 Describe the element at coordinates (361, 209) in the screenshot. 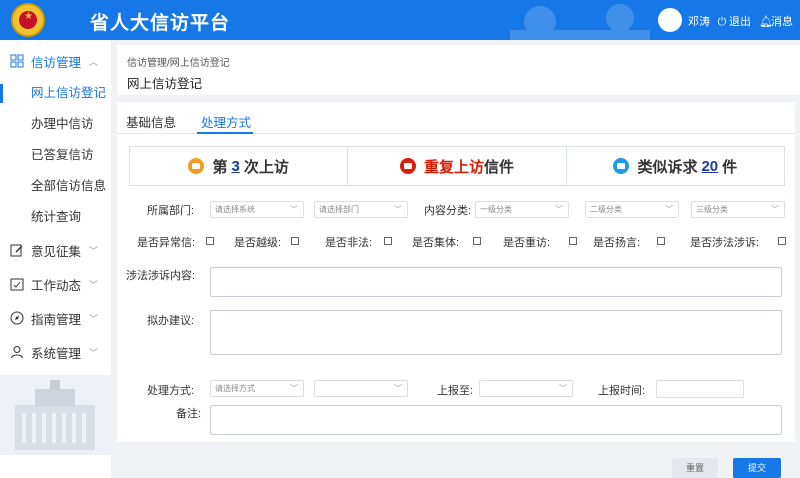

I see `department-select: 请选择部门 ﹀` at that location.